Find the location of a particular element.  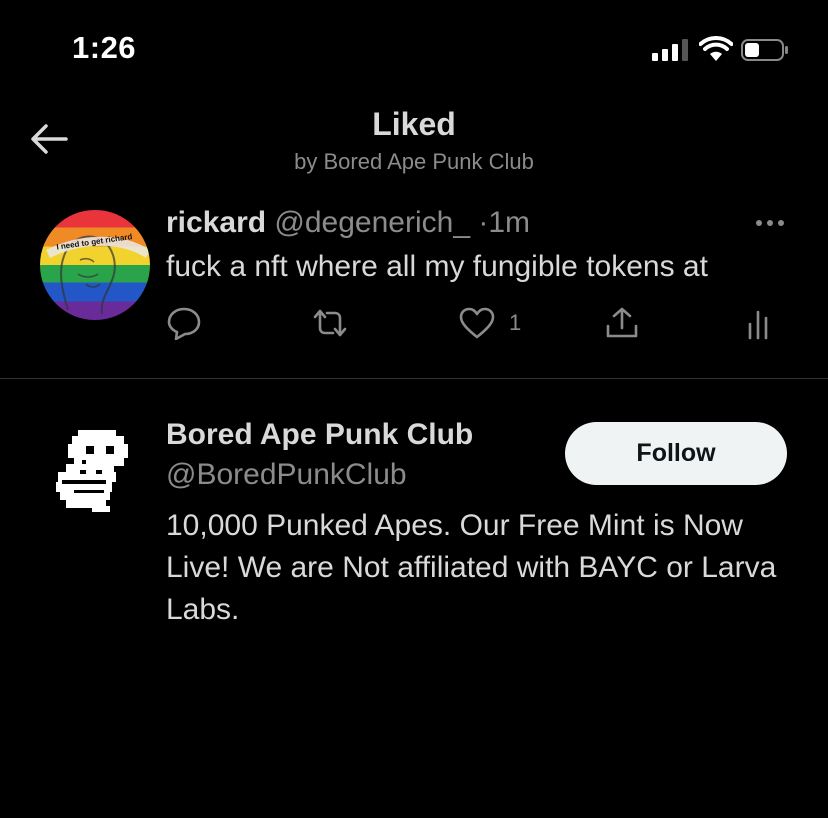

follow-button: Follow is located at coordinates (676, 453).